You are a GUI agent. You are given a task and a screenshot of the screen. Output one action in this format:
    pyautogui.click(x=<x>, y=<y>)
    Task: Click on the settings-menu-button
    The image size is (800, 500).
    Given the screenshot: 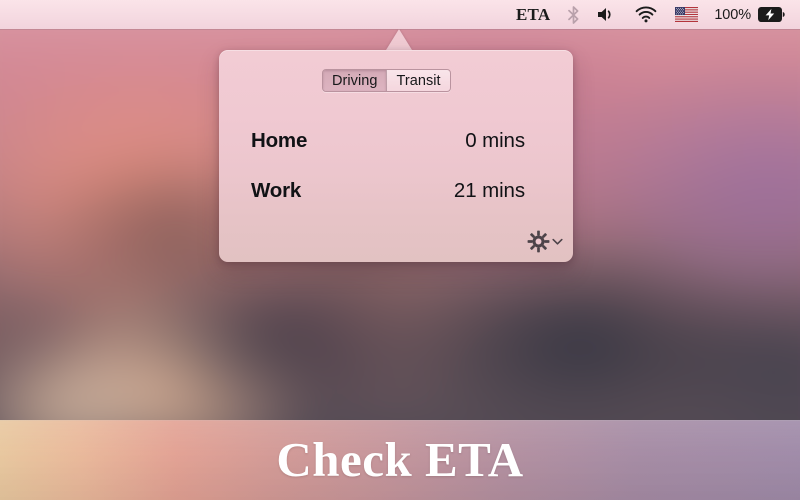 What is the action you would take?
    pyautogui.click(x=545, y=241)
    